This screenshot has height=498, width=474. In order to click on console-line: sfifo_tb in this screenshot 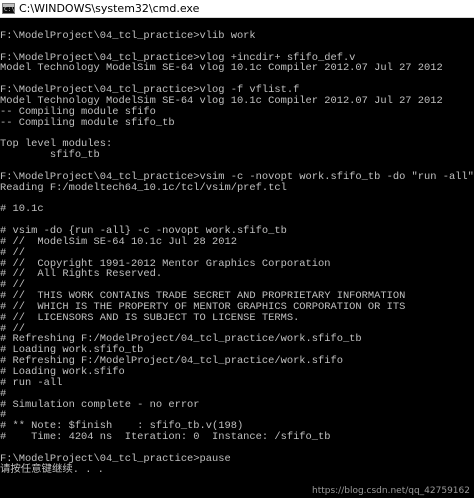, I will do `click(50, 155)`.